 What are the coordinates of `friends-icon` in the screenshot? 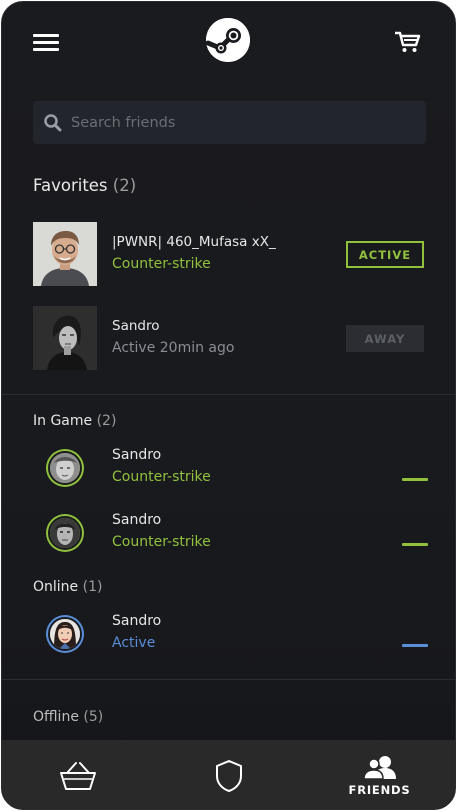 It's located at (379, 767).